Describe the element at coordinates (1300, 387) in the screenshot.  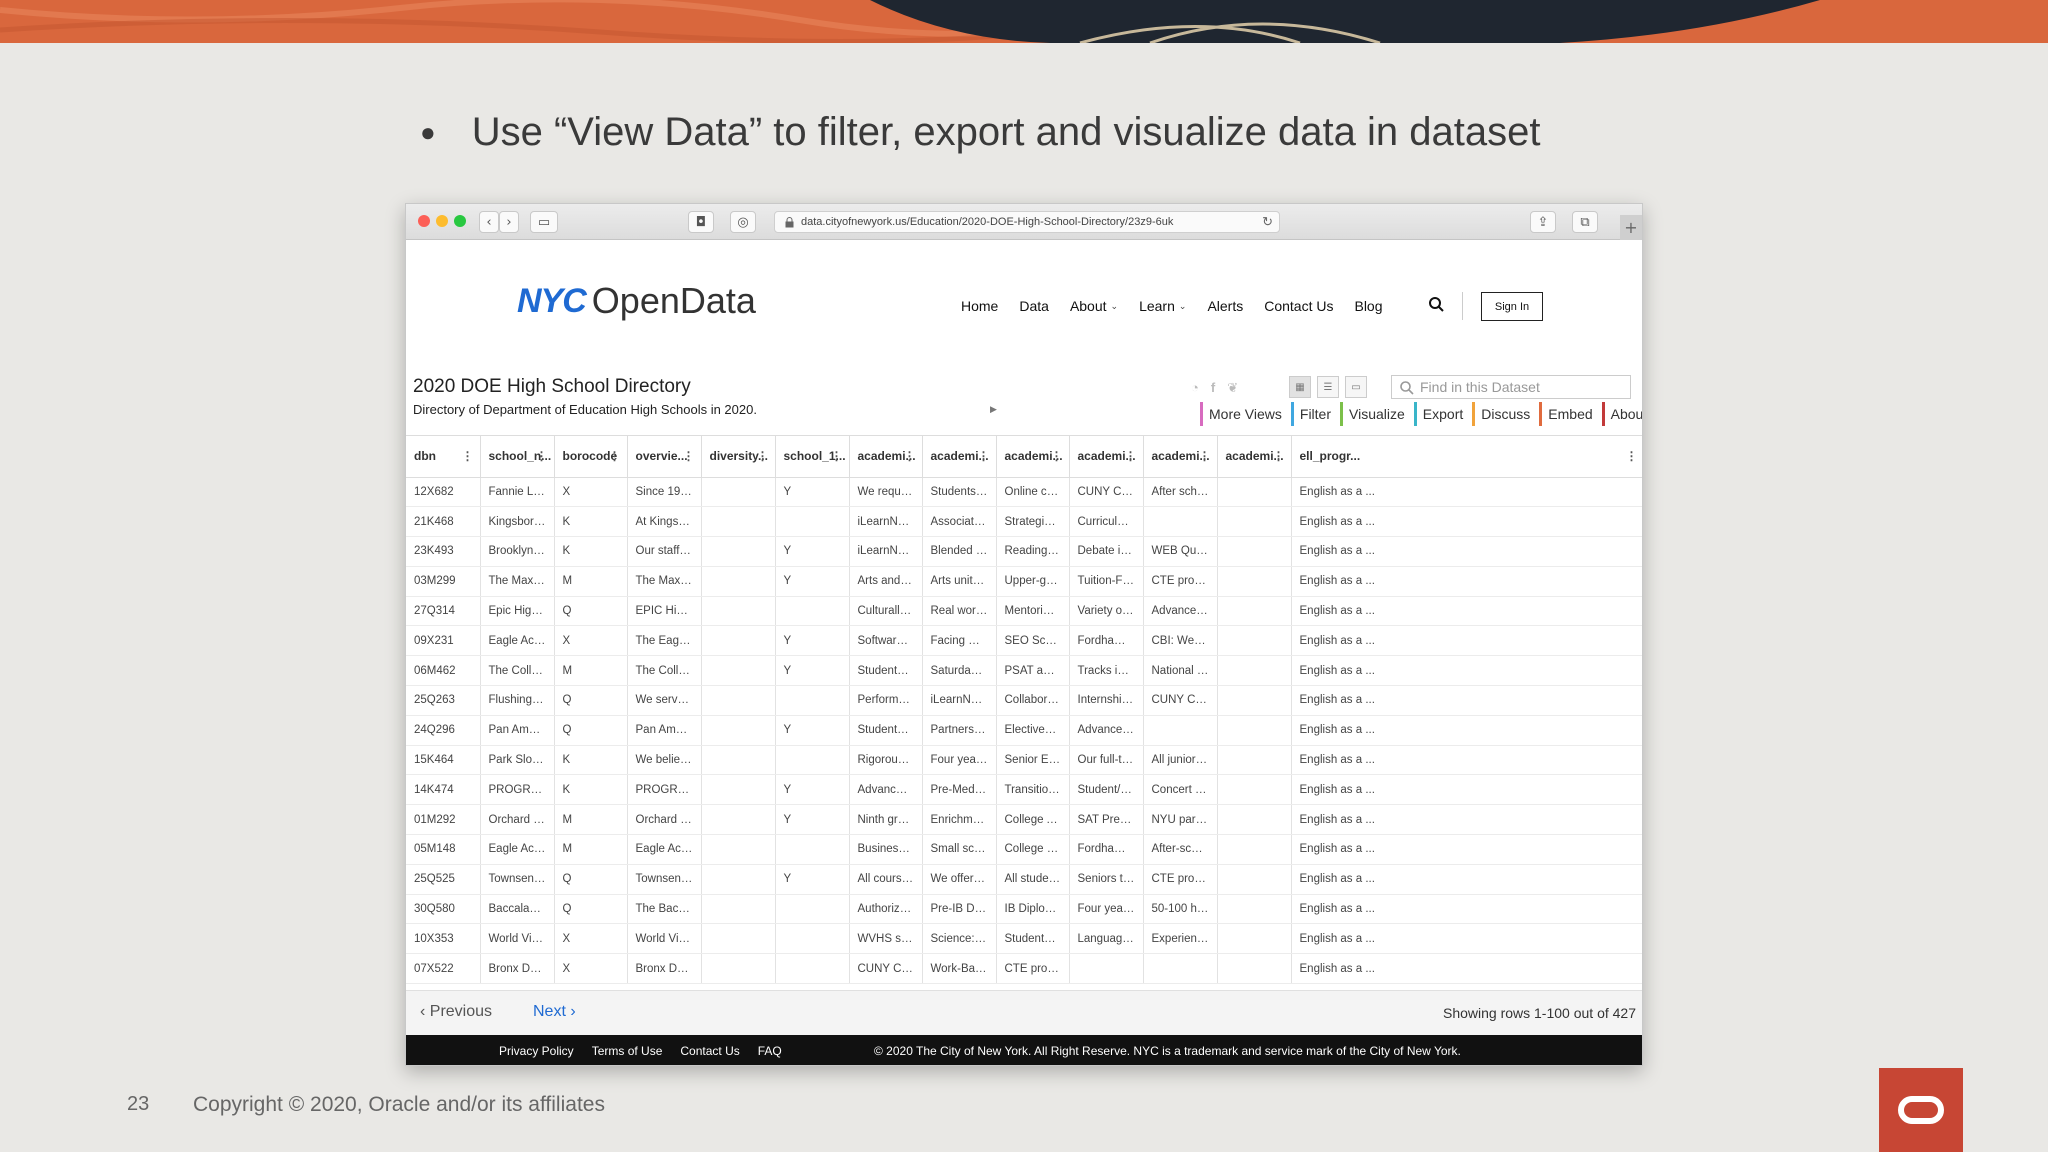
I see `grid-view-icon: ▦` at that location.